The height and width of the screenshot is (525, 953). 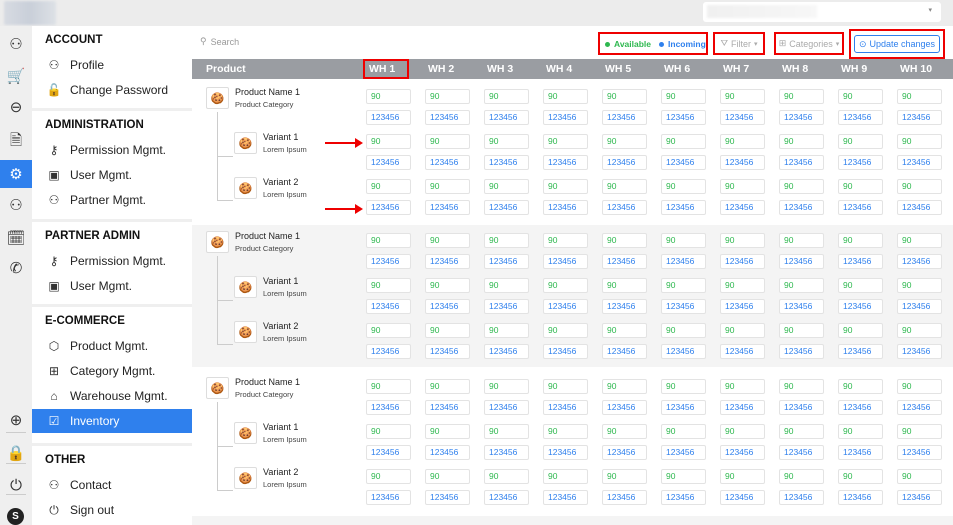 What do you see at coordinates (441, 69) in the screenshot?
I see `column-wh-2: WH 2` at bounding box center [441, 69].